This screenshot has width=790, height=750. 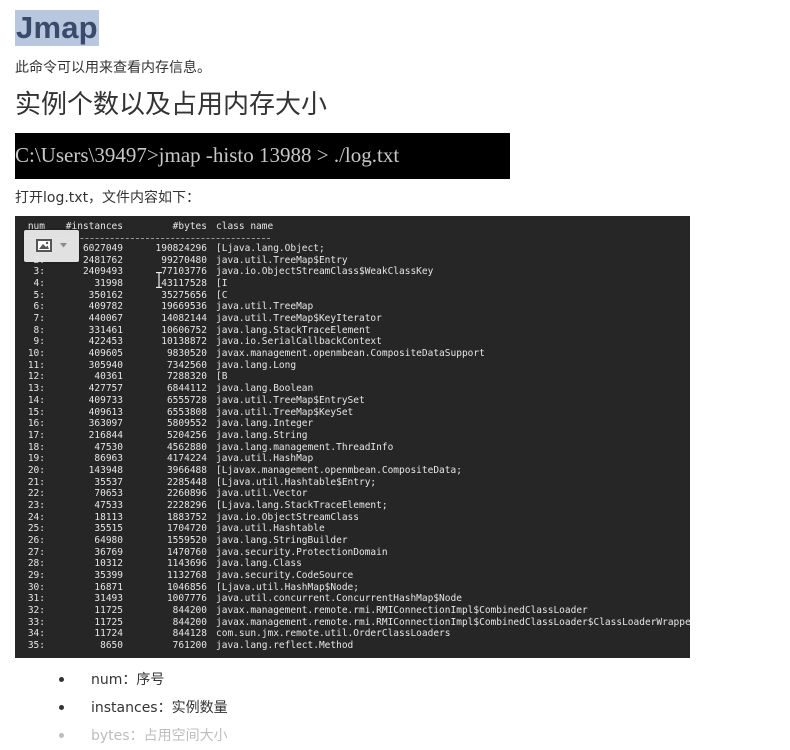 I want to click on row-class-name-cell: java.lang.management.ThreadInfo, so click(x=305, y=447).